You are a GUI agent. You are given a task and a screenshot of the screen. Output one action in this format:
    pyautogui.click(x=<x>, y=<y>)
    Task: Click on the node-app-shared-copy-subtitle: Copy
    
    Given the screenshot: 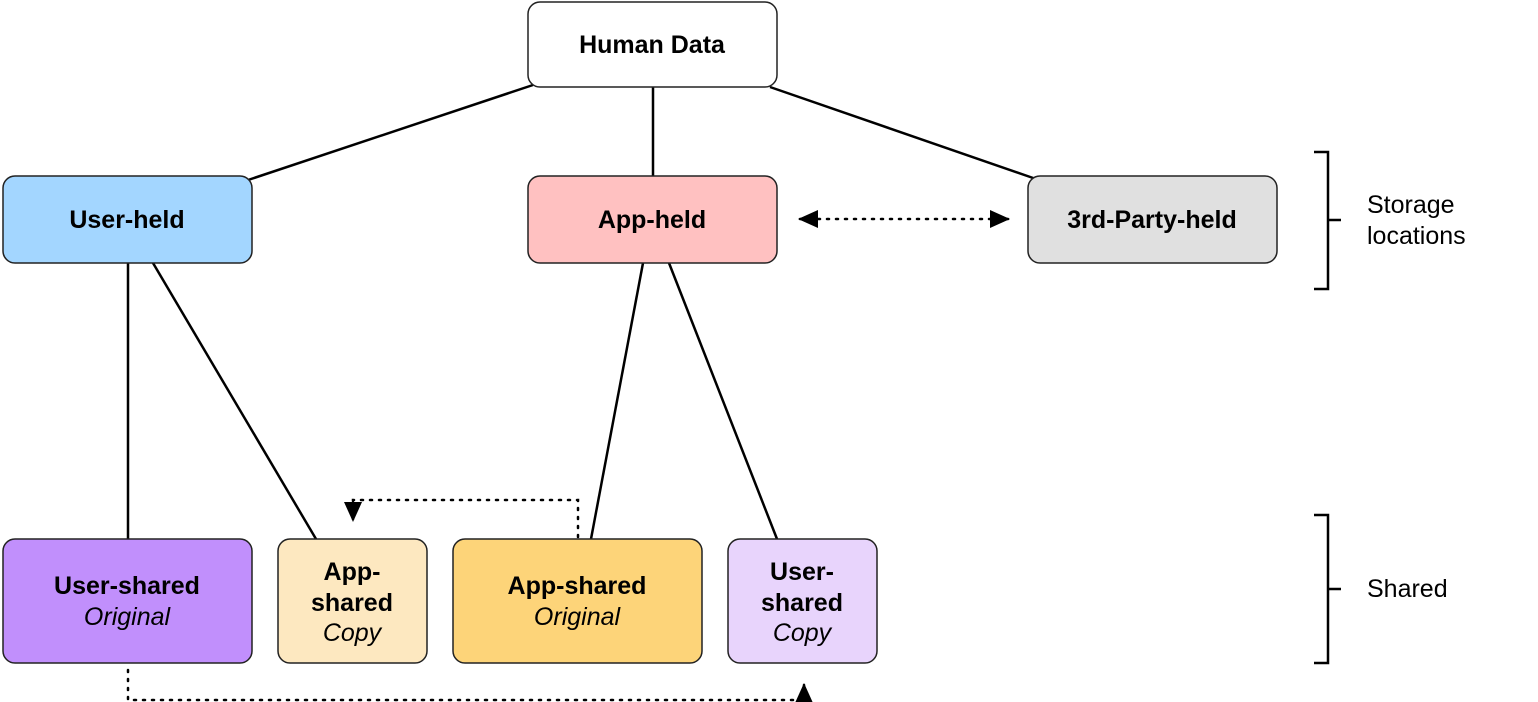 What is the action you would take?
    pyautogui.click(x=353, y=633)
    